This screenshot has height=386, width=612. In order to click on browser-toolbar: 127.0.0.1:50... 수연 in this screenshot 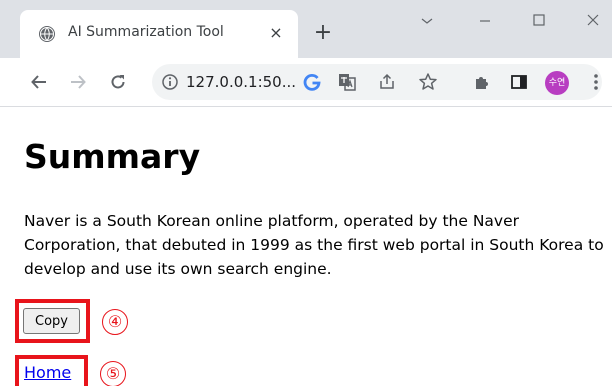, I will do `click(306, 82)`.